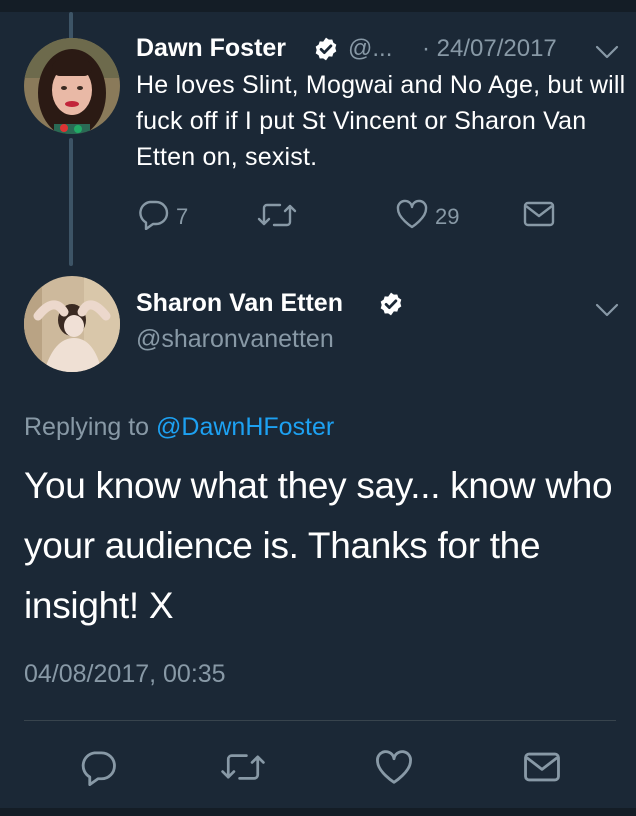  I want to click on replying-to-label: Replying to, so click(87, 427).